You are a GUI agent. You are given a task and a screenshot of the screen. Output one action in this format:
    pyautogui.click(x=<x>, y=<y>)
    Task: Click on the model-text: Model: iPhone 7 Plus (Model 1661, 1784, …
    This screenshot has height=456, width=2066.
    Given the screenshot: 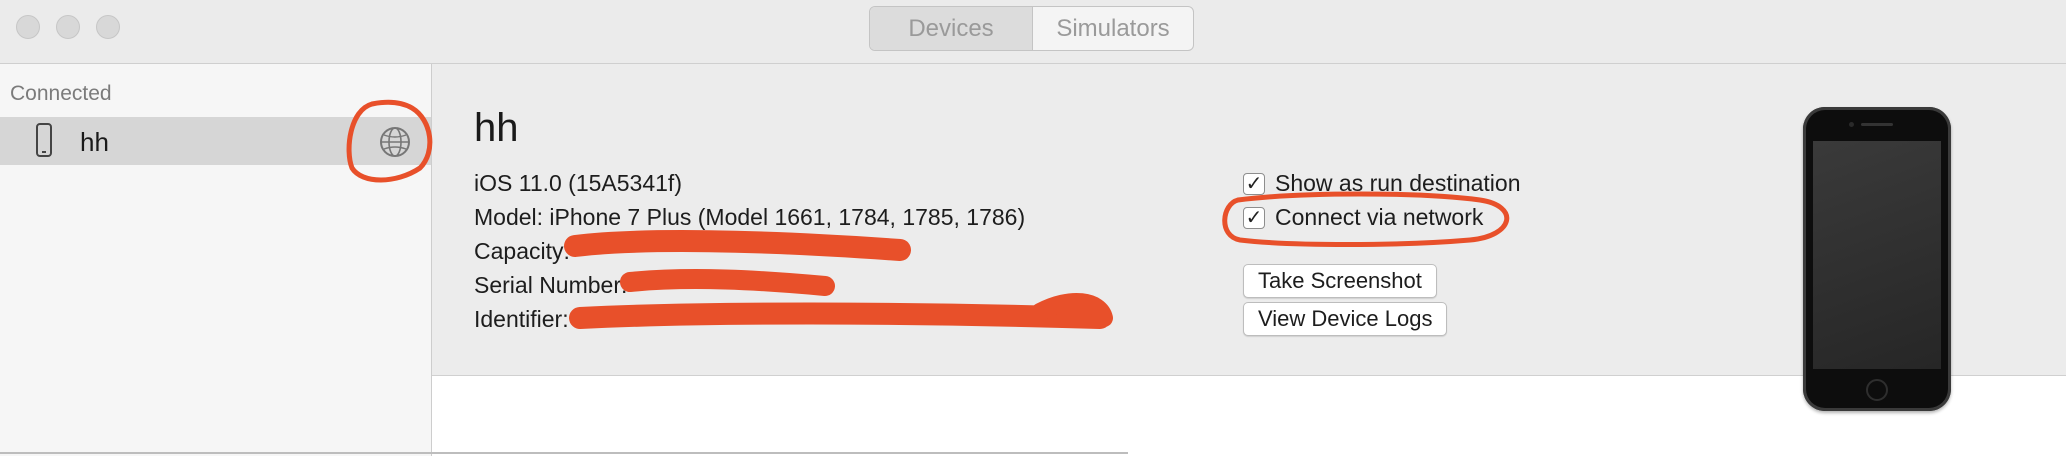 What is the action you would take?
    pyautogui.click(x=750, y=217)
    